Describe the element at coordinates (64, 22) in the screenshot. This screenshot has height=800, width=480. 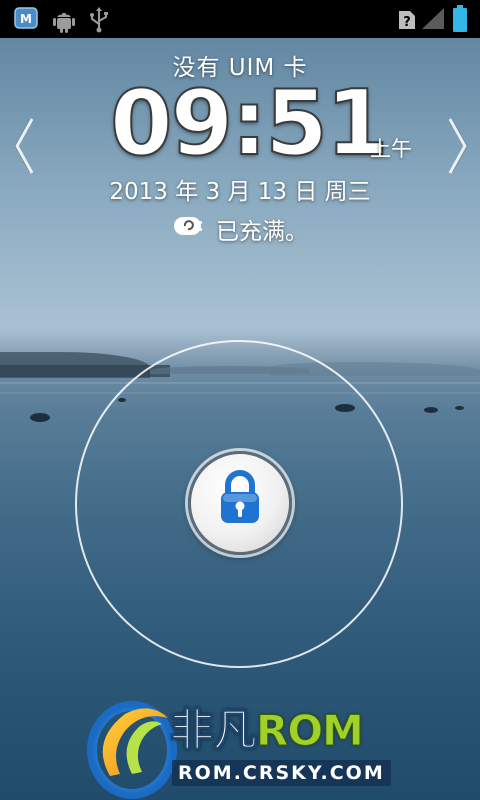
I see `android-debug-icon` at that location.